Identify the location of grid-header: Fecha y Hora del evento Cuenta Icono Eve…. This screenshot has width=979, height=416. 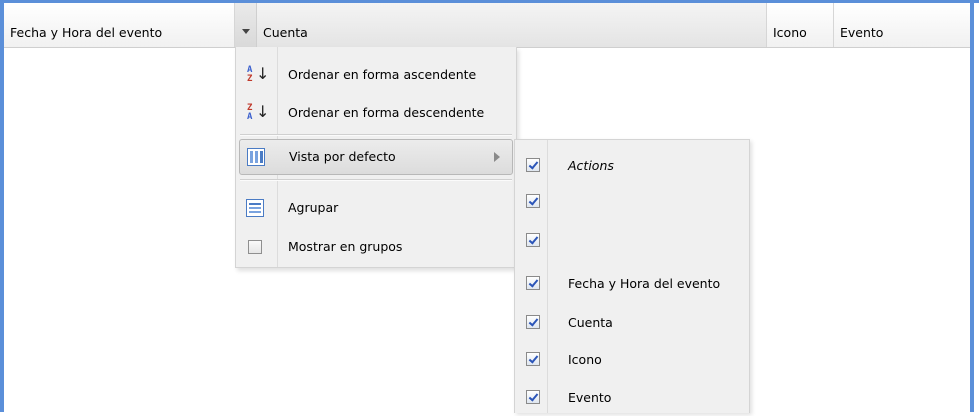
(487, 25).